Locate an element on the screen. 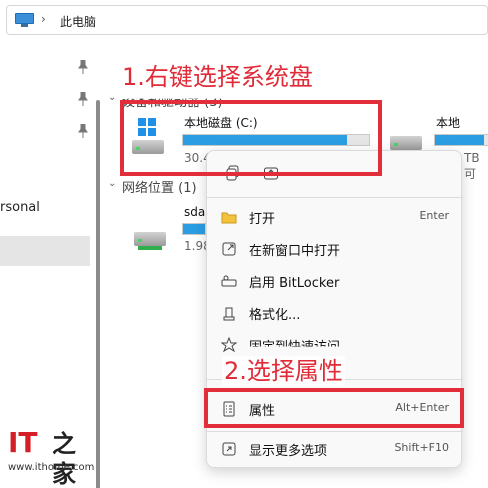 This screenshot has width=488, height=488. menu-item-show-more-options: 显示更多选项 Shift+F10 is located at coordinates (335, 449).